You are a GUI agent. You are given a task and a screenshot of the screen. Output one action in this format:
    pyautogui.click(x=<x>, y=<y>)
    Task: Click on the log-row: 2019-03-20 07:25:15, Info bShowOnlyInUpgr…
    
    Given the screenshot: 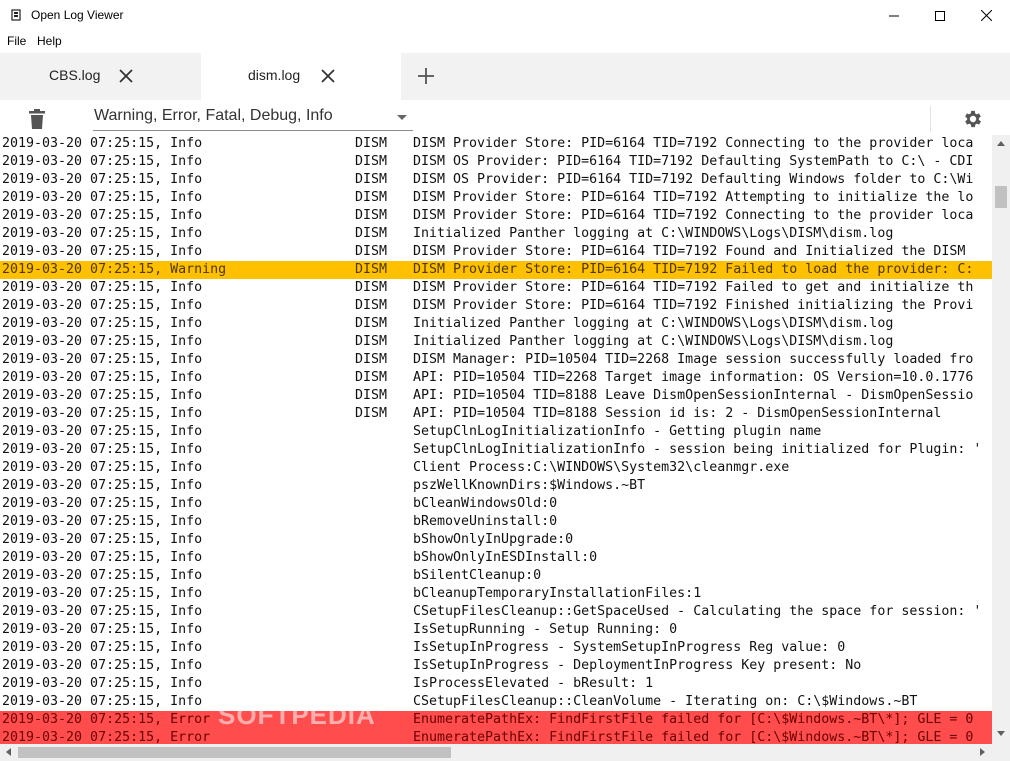 What is the action you would take?
    pyautogui.click(x=496, y=540)
    